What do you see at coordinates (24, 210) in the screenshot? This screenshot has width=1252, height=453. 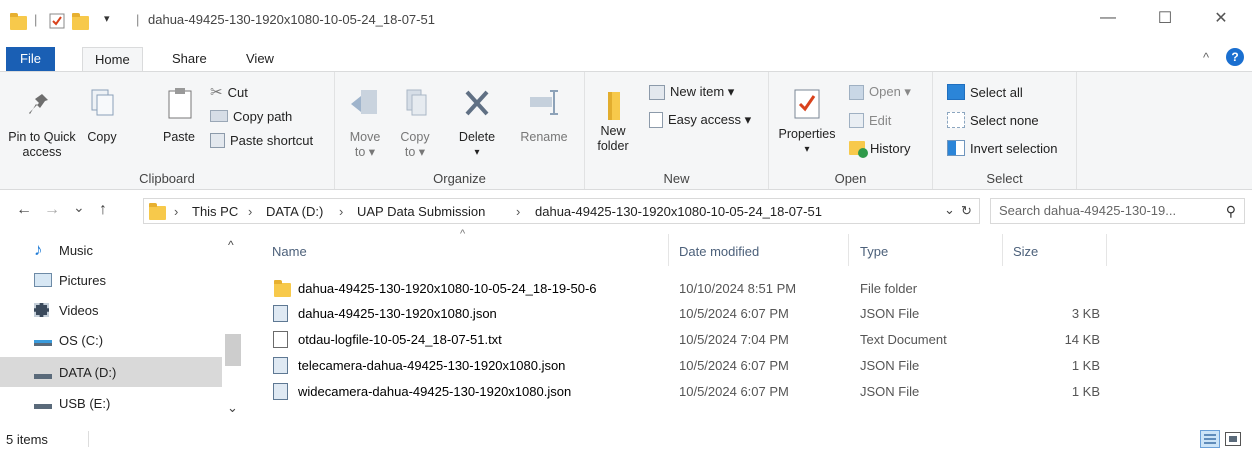 I see `back-icon: ←` at bounding box center [24, 210].